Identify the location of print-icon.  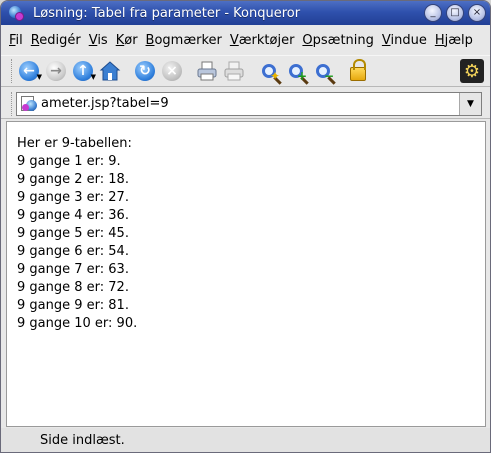
(207, 71).